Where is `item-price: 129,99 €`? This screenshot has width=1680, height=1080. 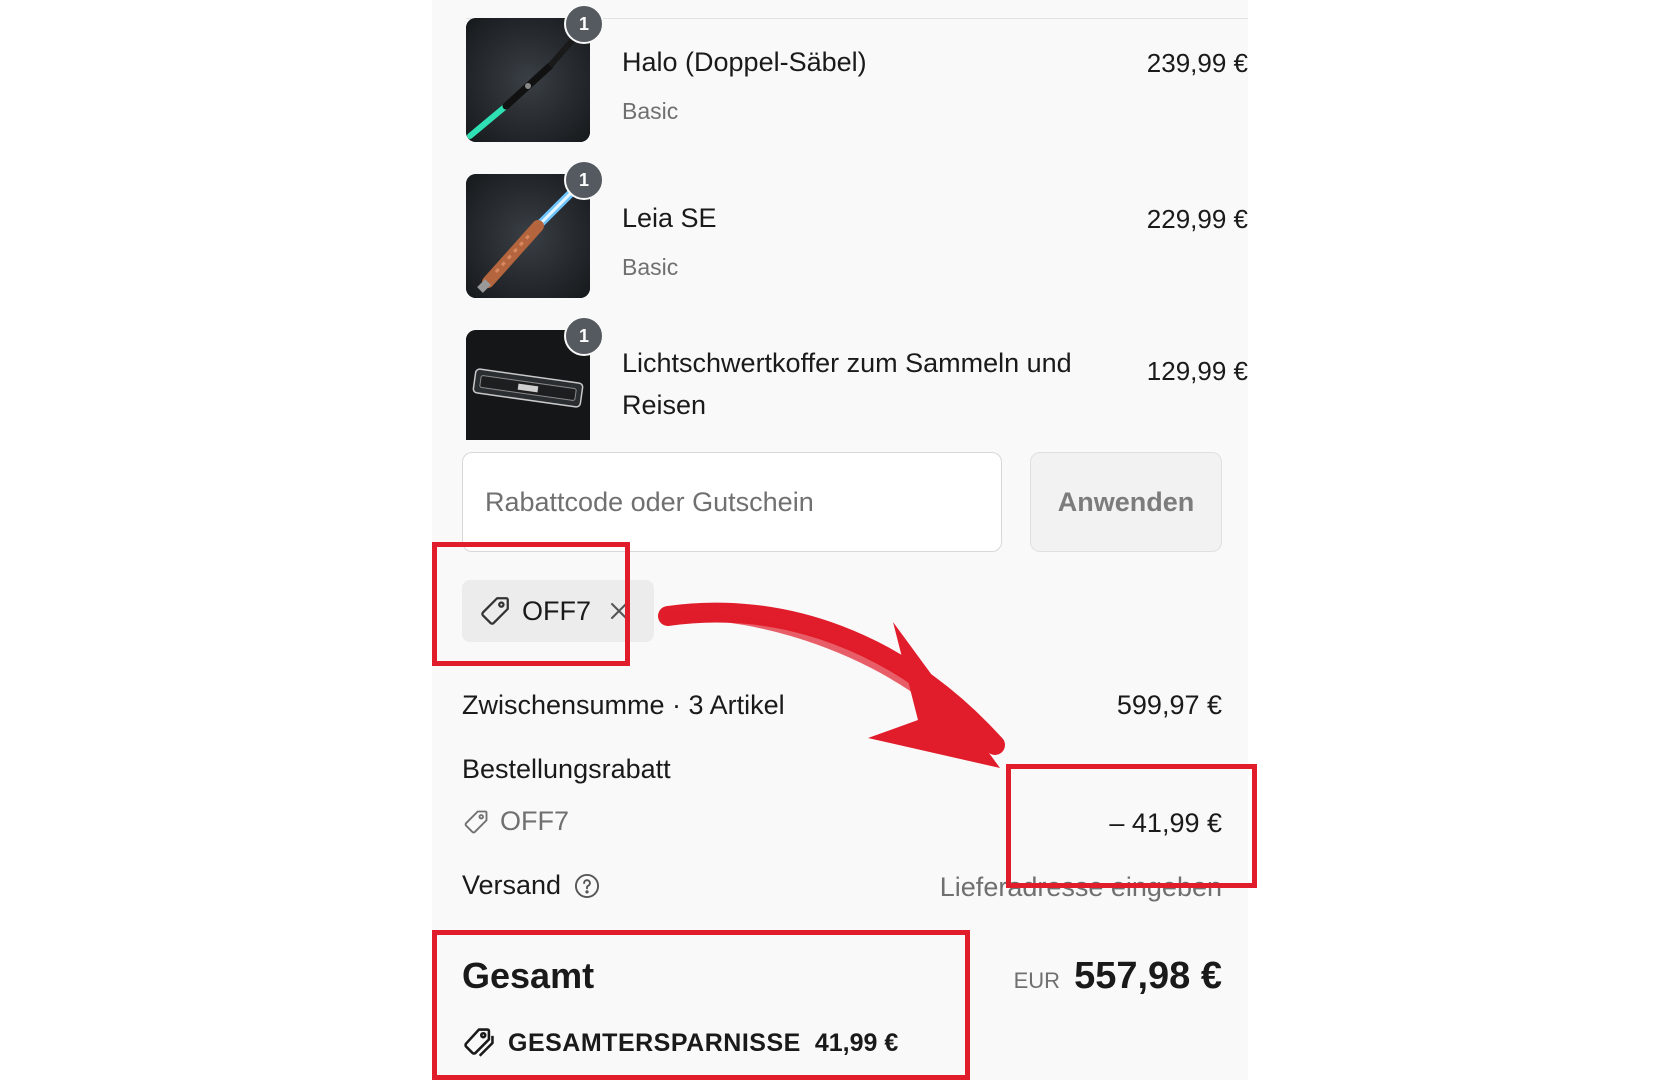
item-price: 129,99 € is located at coordinates (1197, 371).